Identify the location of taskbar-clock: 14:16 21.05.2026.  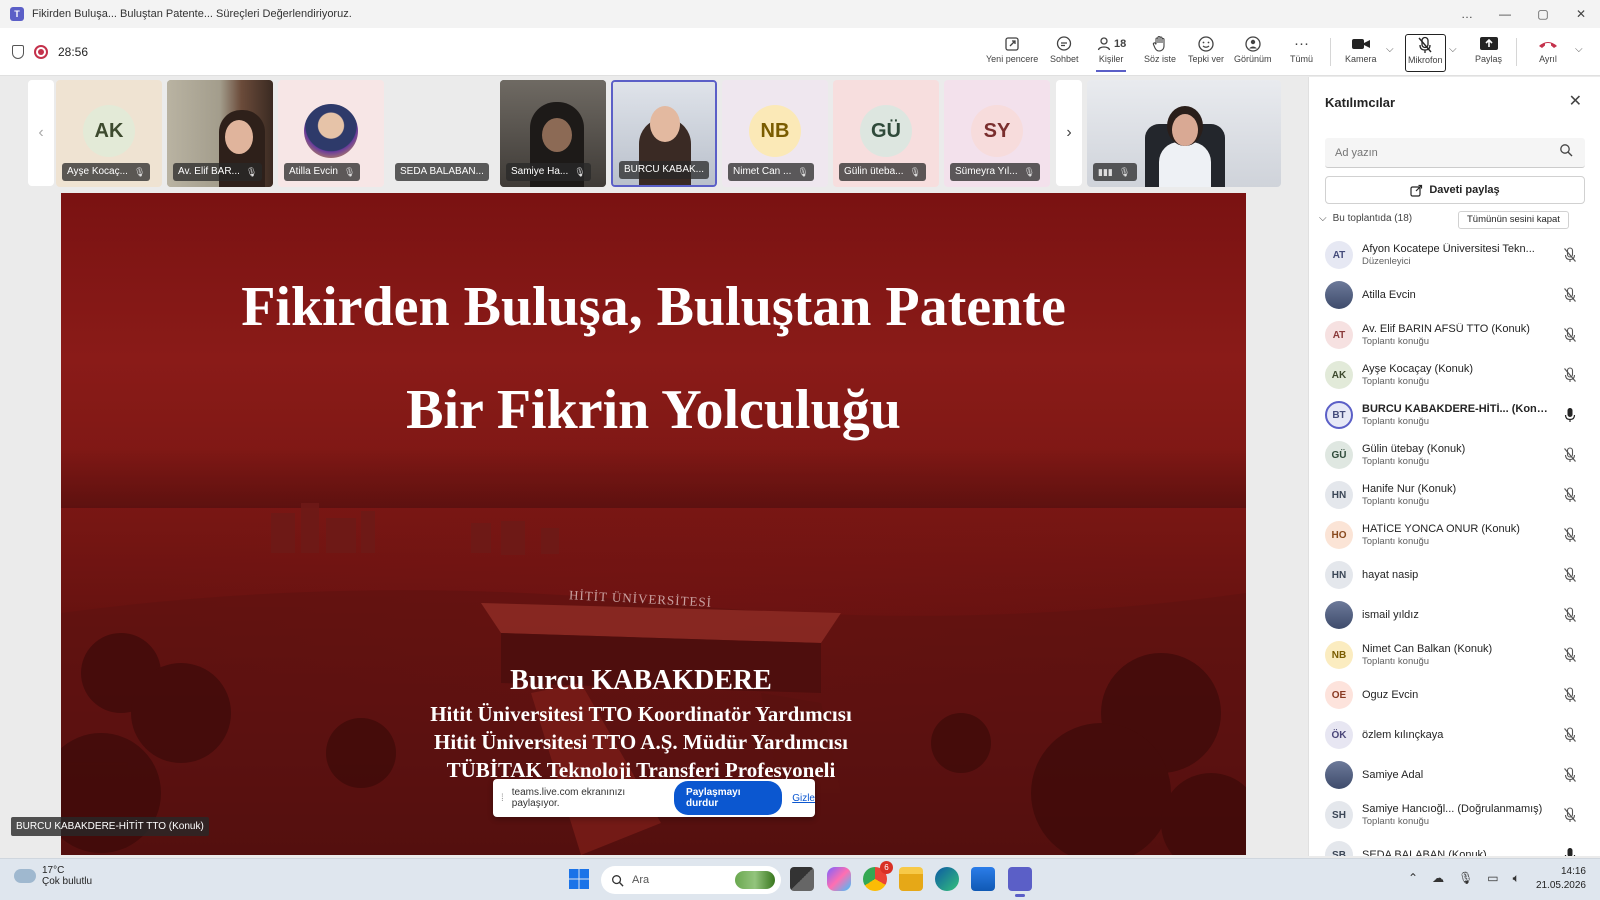
(1561, 879).